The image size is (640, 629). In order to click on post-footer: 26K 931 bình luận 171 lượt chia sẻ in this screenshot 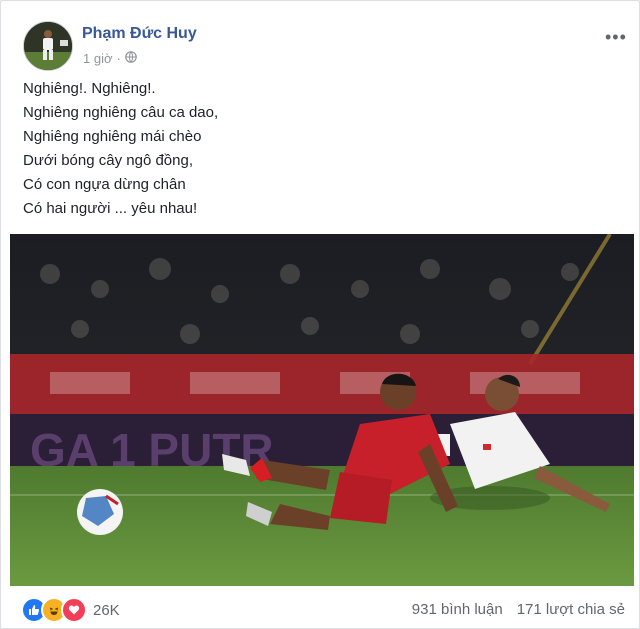, I will do `click(323, 610)`.